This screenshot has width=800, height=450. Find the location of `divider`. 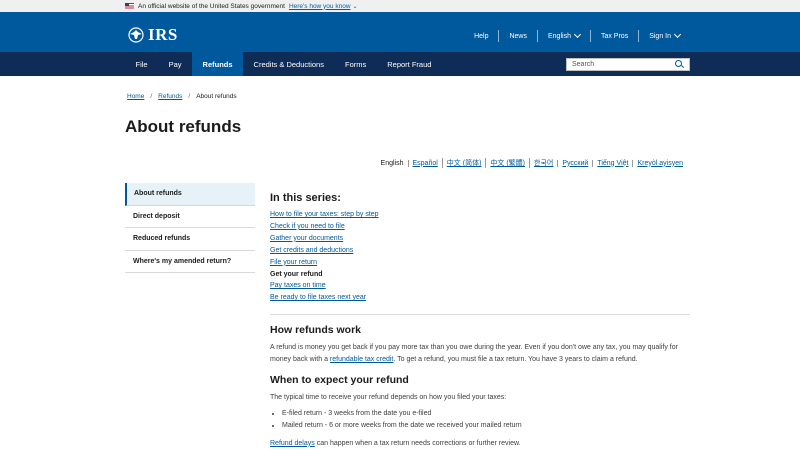

divider is located at coordinates (480, 315).